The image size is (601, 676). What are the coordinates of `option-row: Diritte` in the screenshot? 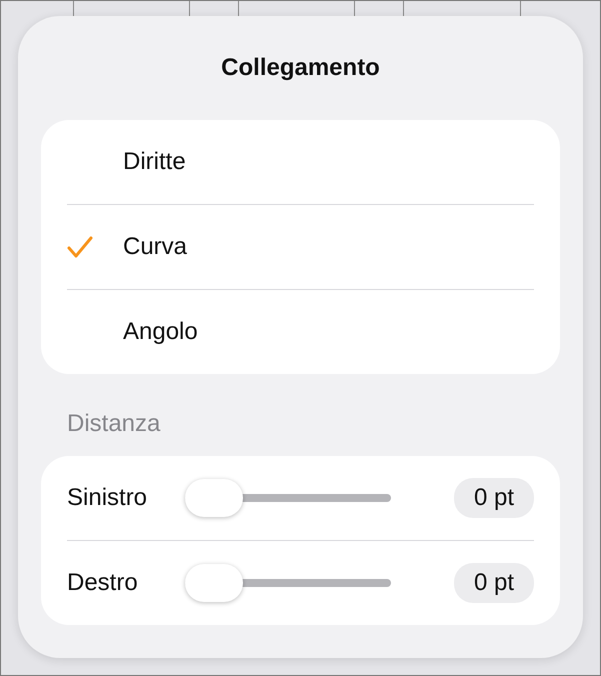 It's located at (300, 162).